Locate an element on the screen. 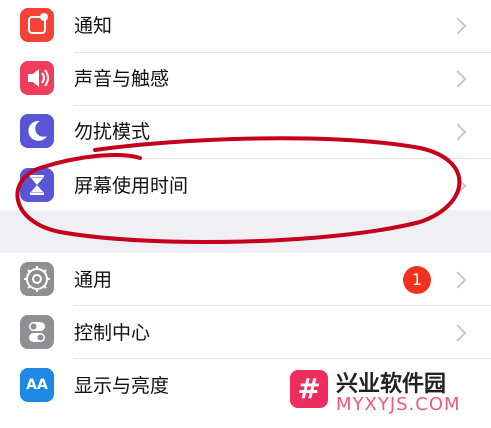  aa-icon: AA is located at coordinates (37, 385).